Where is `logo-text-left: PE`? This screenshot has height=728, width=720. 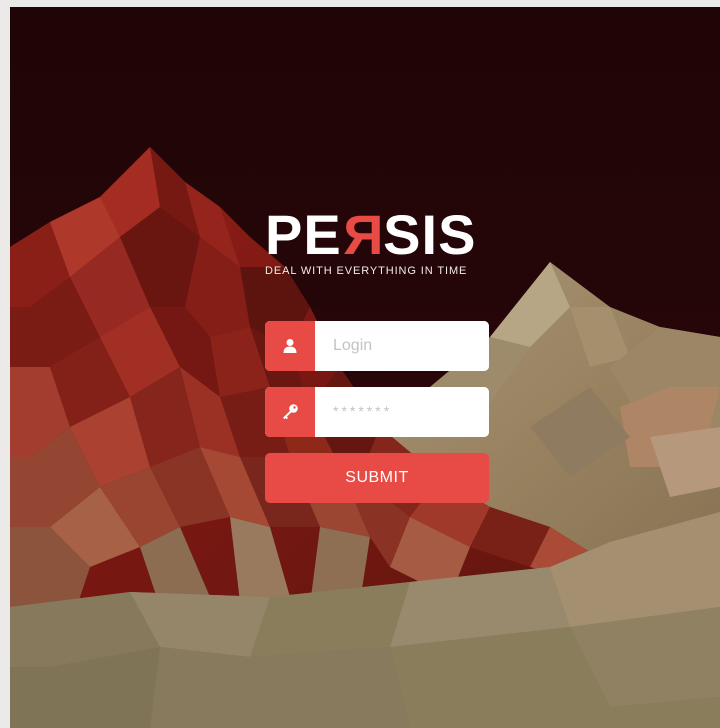 logo-text-left: PE is located at coordinates (303, 234).